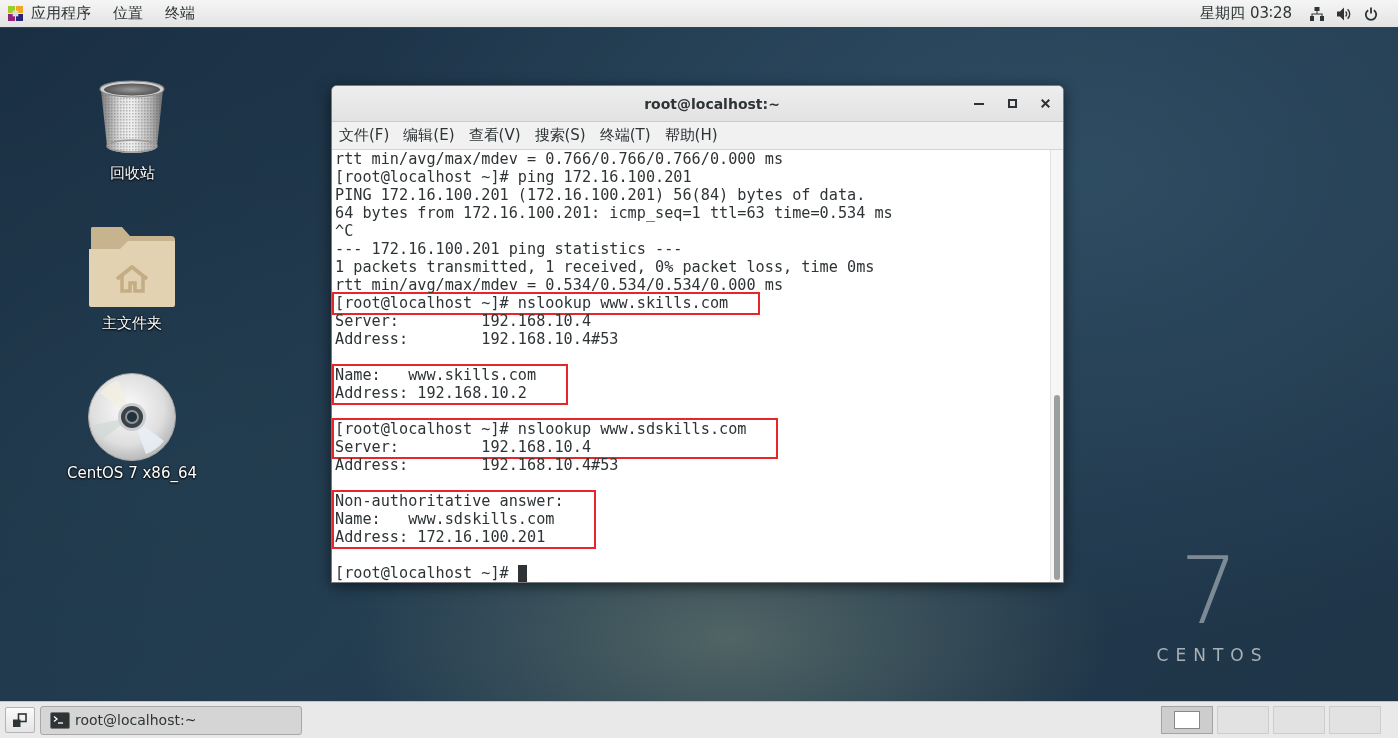  What do you see at coordinates (532, 303) in the screenshot?
I see `terminal-line: [root@localhost ~]# nslookup www.skills.com` at bounding box center [532, 303].